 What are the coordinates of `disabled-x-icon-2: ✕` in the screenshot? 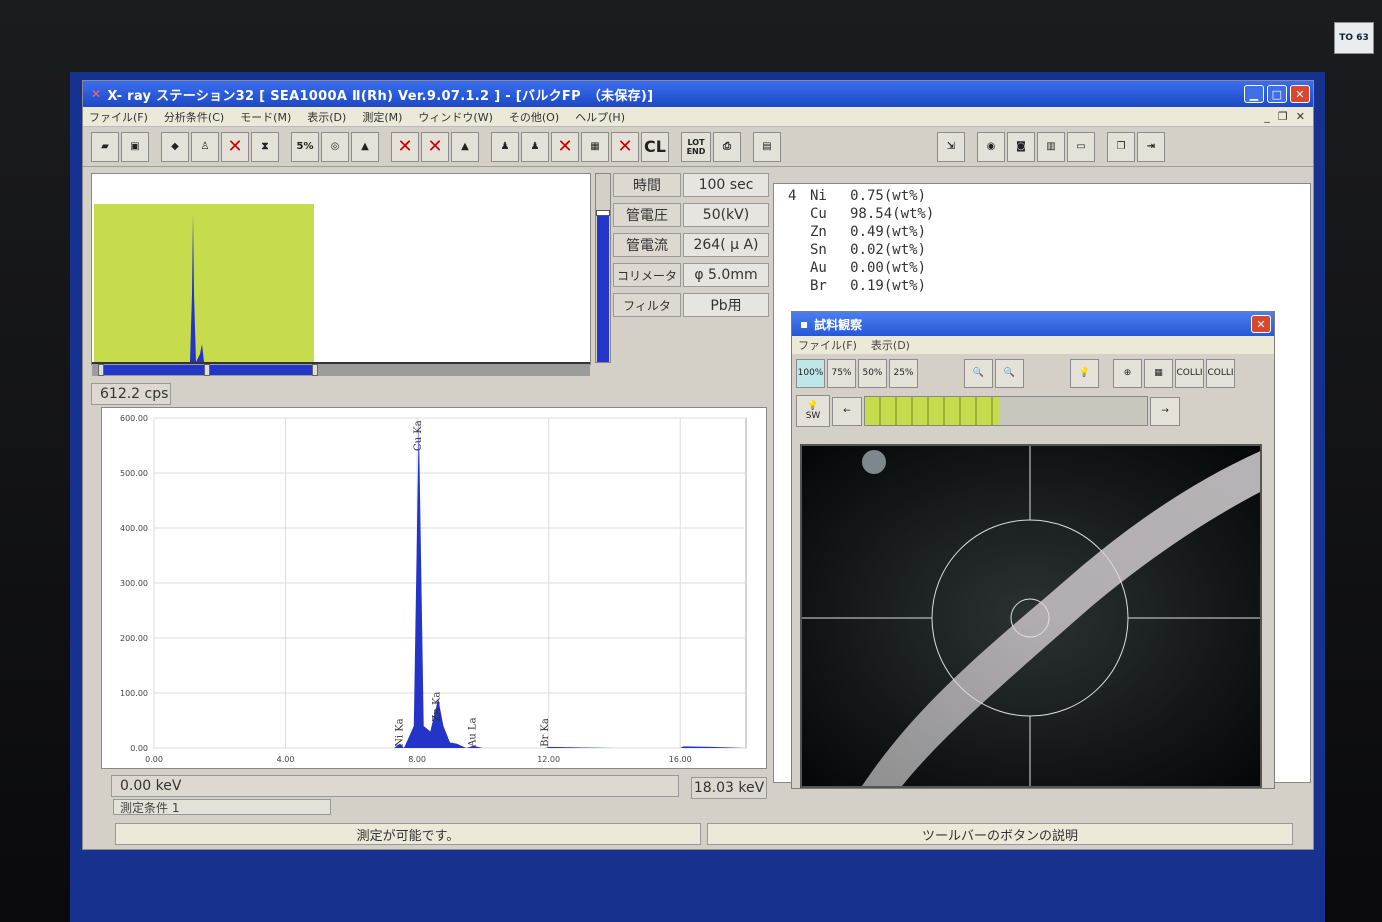 It's located at (405, 146).